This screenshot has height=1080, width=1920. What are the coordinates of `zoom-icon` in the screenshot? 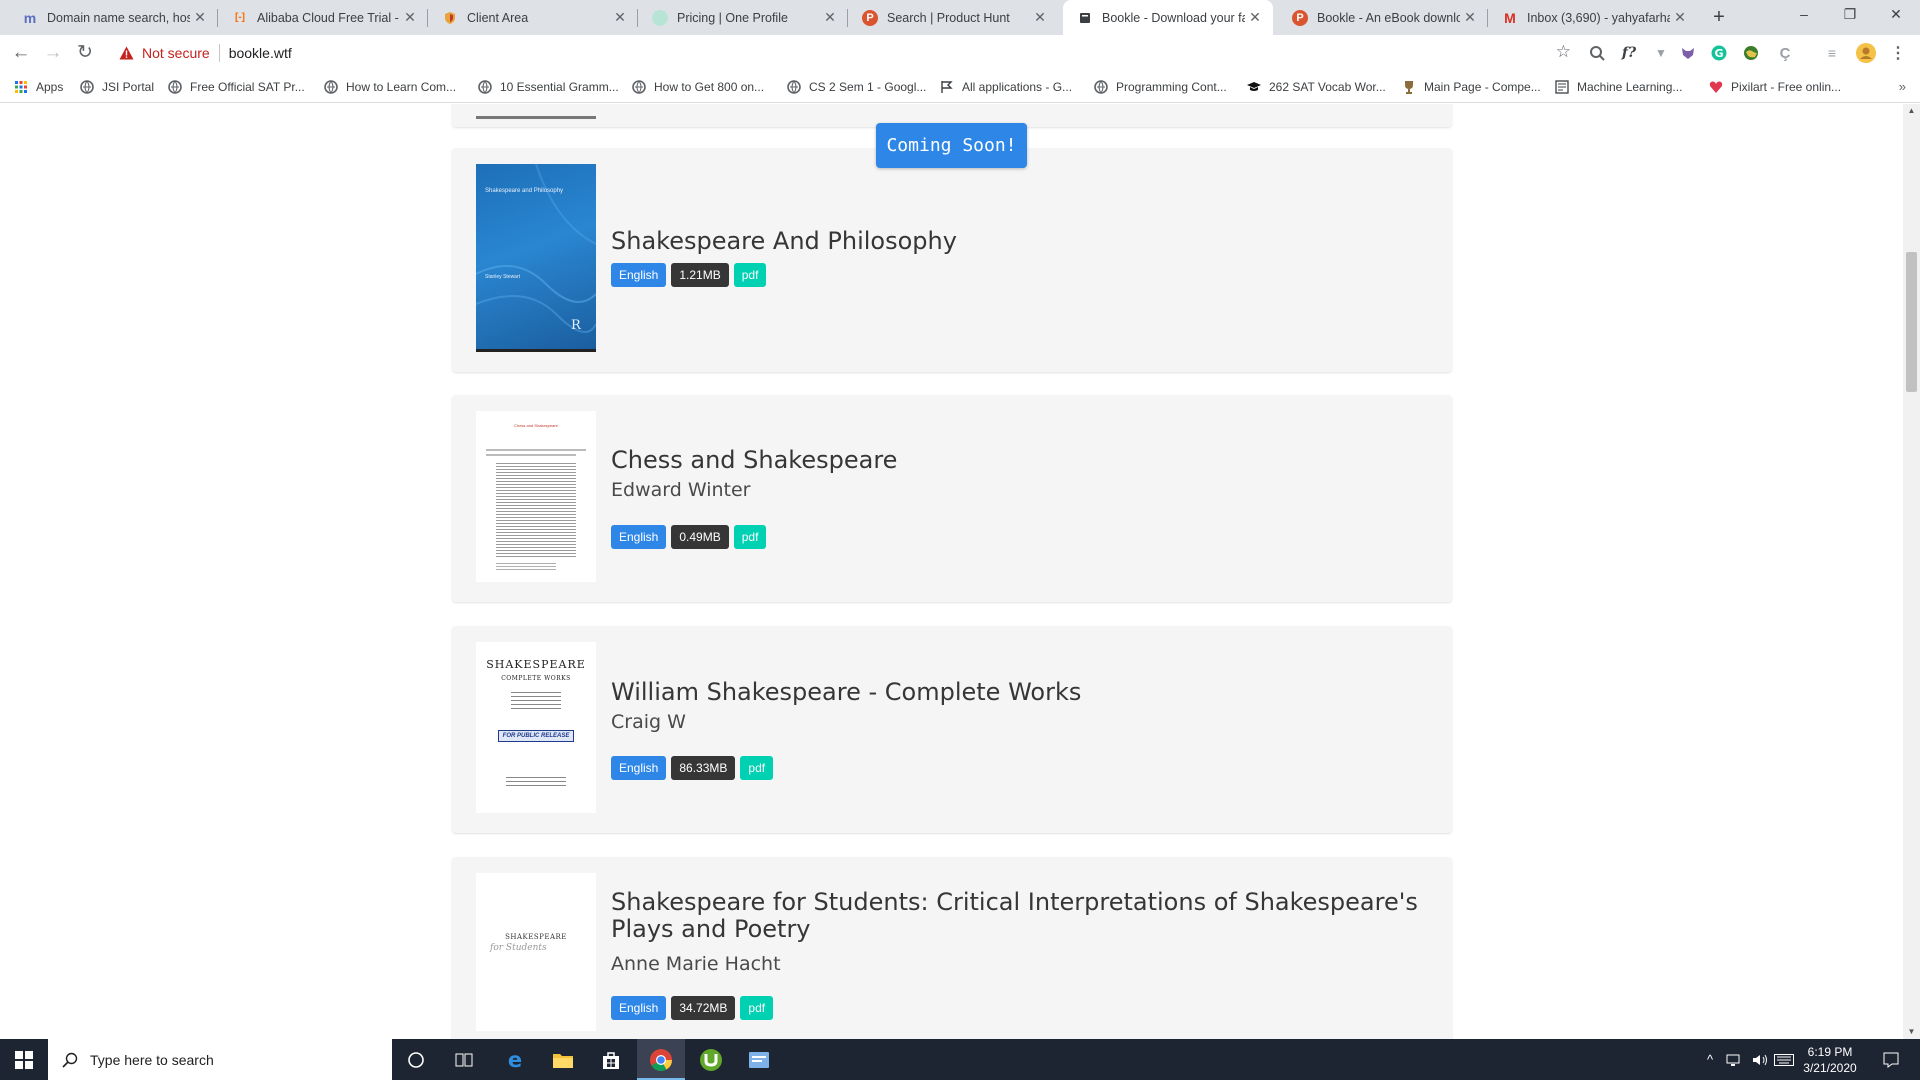 It's located at (1597, 53).